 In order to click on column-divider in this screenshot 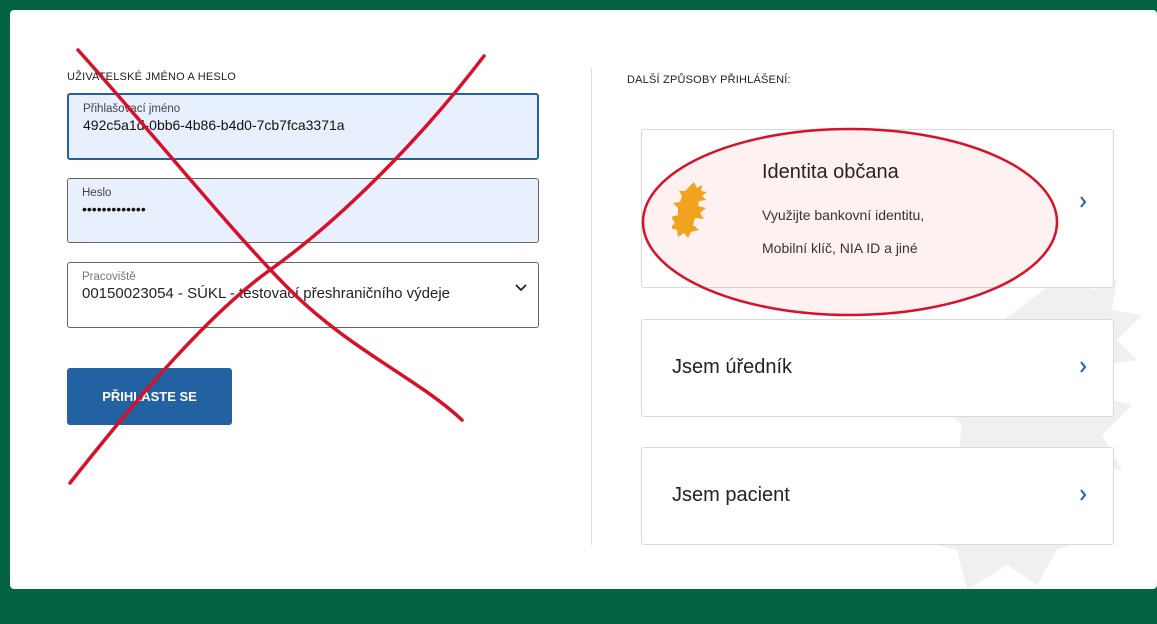, I will do `click(591, 306)`.